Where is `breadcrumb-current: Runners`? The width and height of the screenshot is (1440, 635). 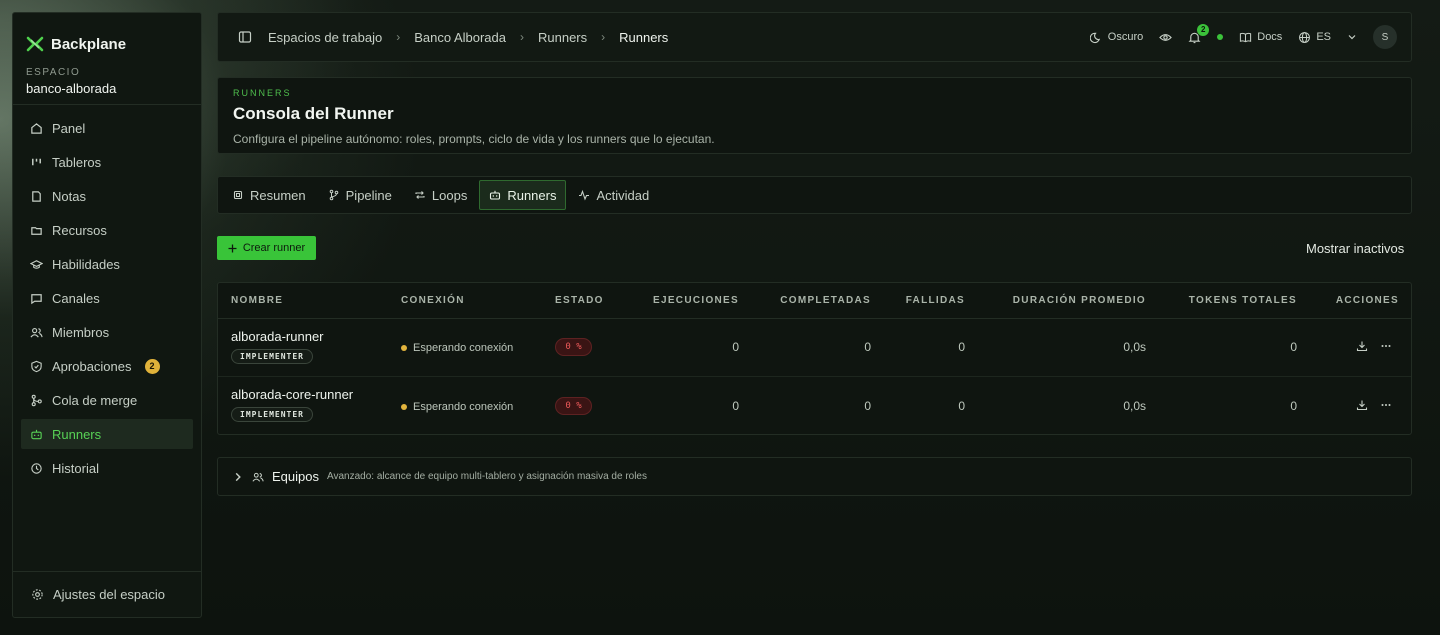 breadcrumb-current: Runners is located at coordinates (644, 37).